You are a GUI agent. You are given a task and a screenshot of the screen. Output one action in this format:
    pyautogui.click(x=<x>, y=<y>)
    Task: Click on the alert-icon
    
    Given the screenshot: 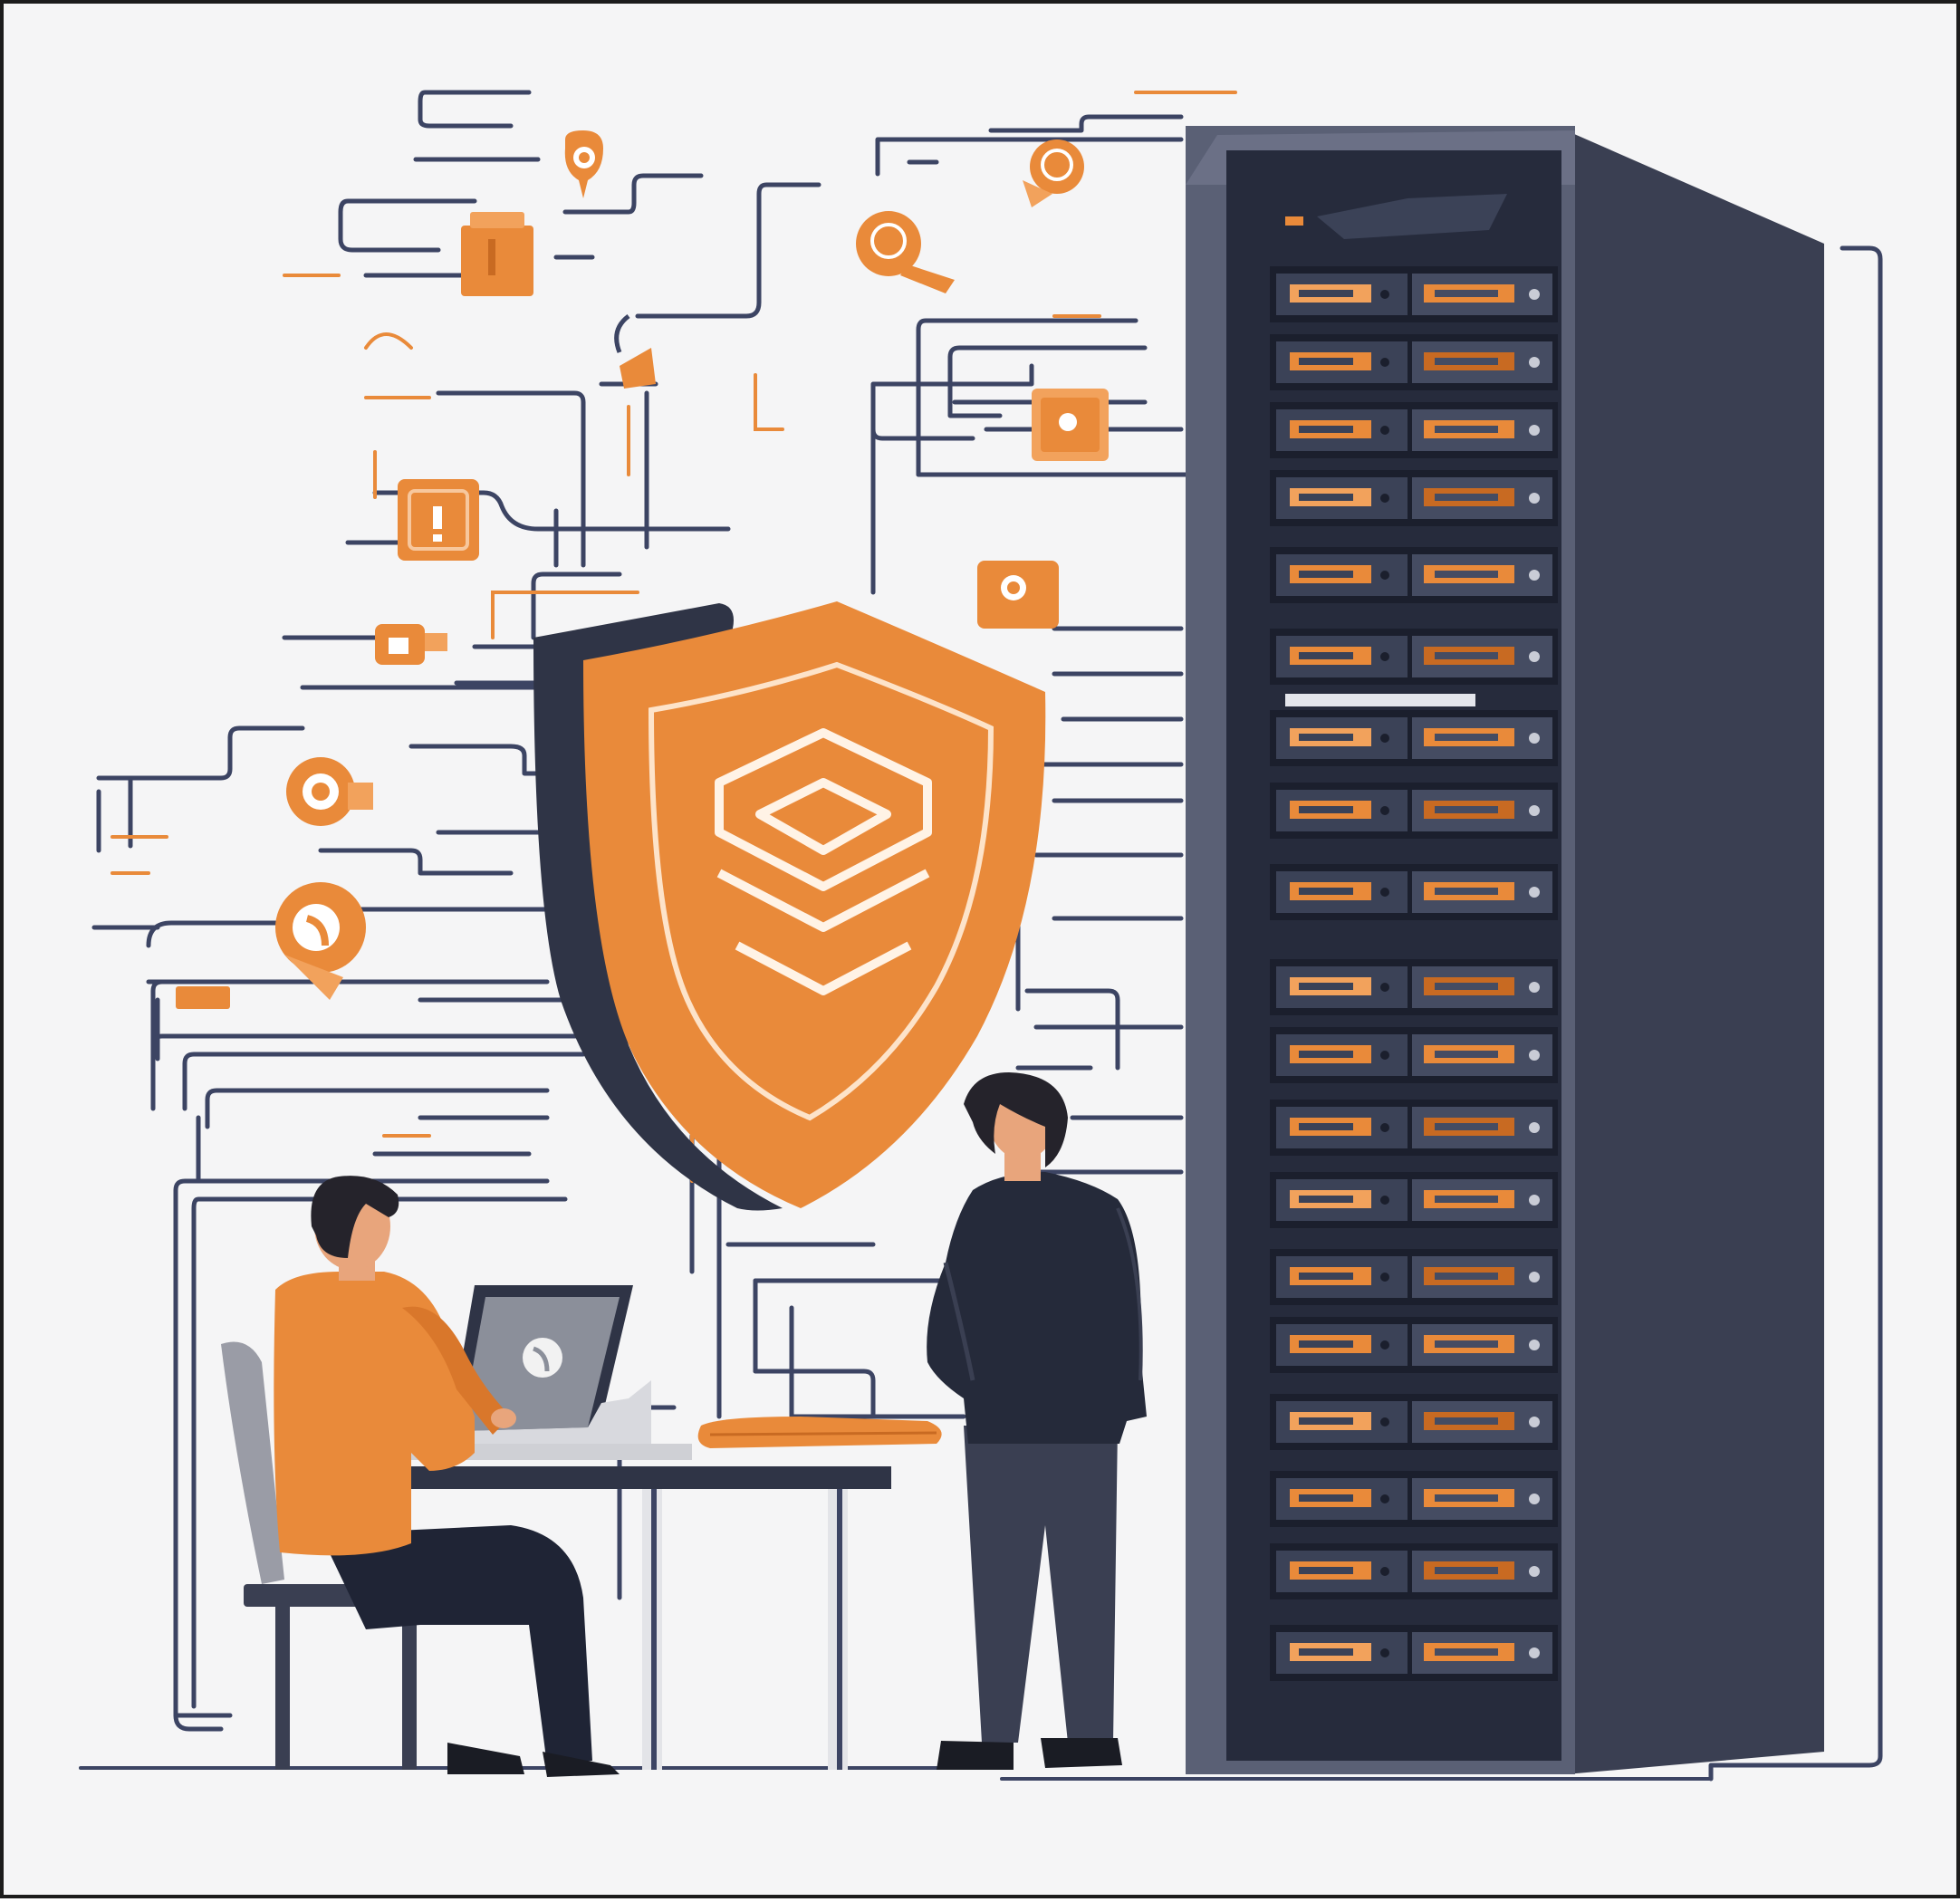 What is the action you would take?
    pyautogui.click(x=438, y=520)
    